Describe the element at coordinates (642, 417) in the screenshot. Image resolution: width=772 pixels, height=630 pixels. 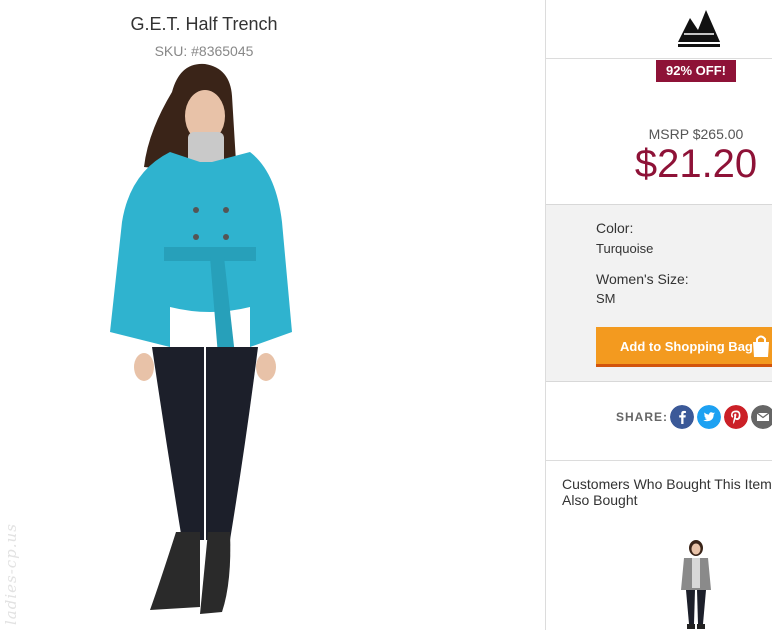
I see `share-label: SHARE:` at that location.